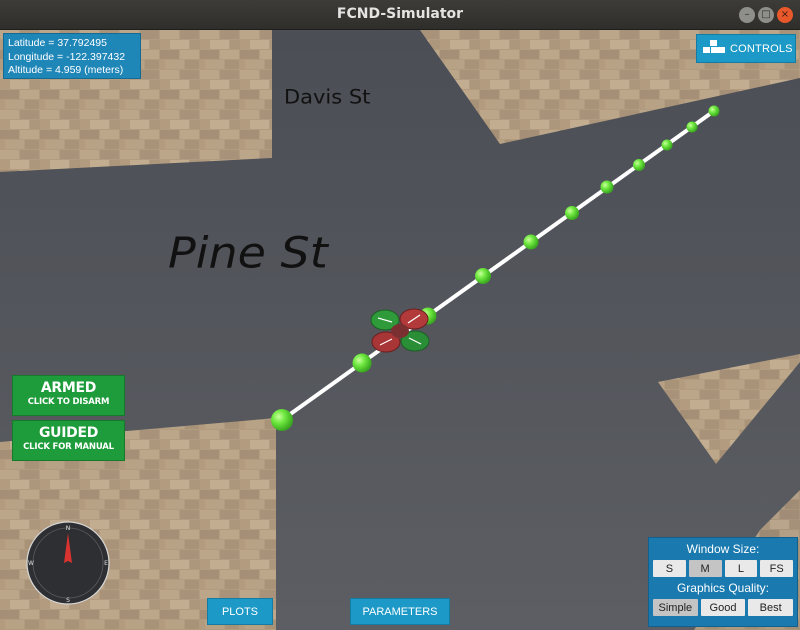 This screenshot has width=800, height=630. What do you see at coordinates (675, 607) in the screenshot?
I see `graphics-simple-button: Simple` at bounding box center [675, 607].